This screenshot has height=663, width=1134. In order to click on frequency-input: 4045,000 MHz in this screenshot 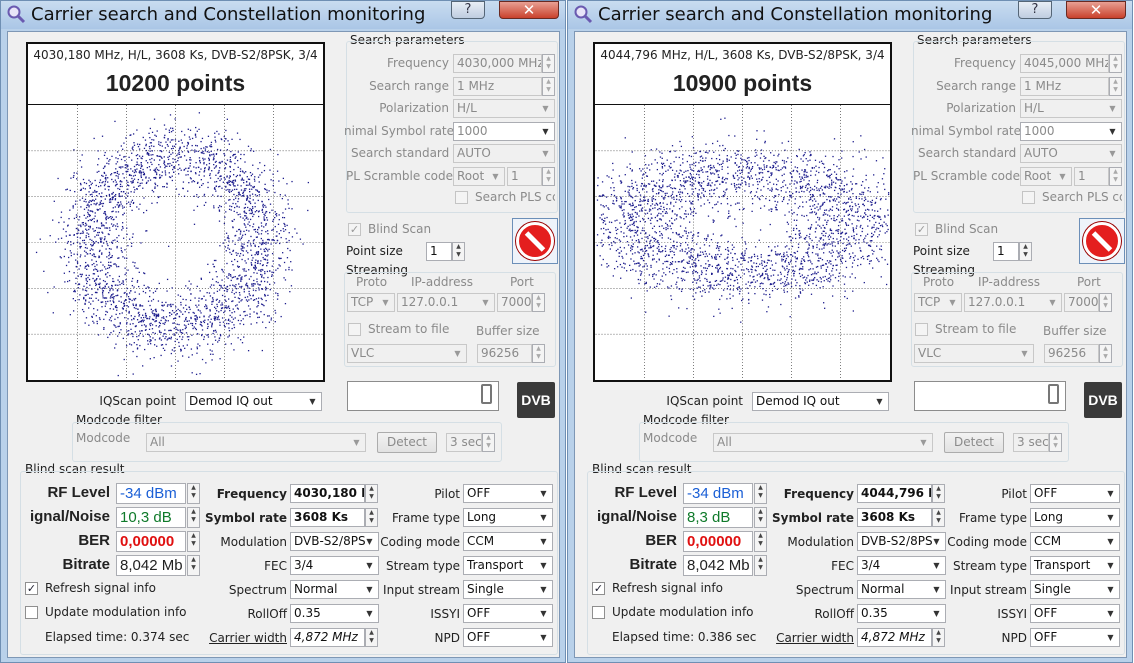, I will do `click(1064, 63)`.